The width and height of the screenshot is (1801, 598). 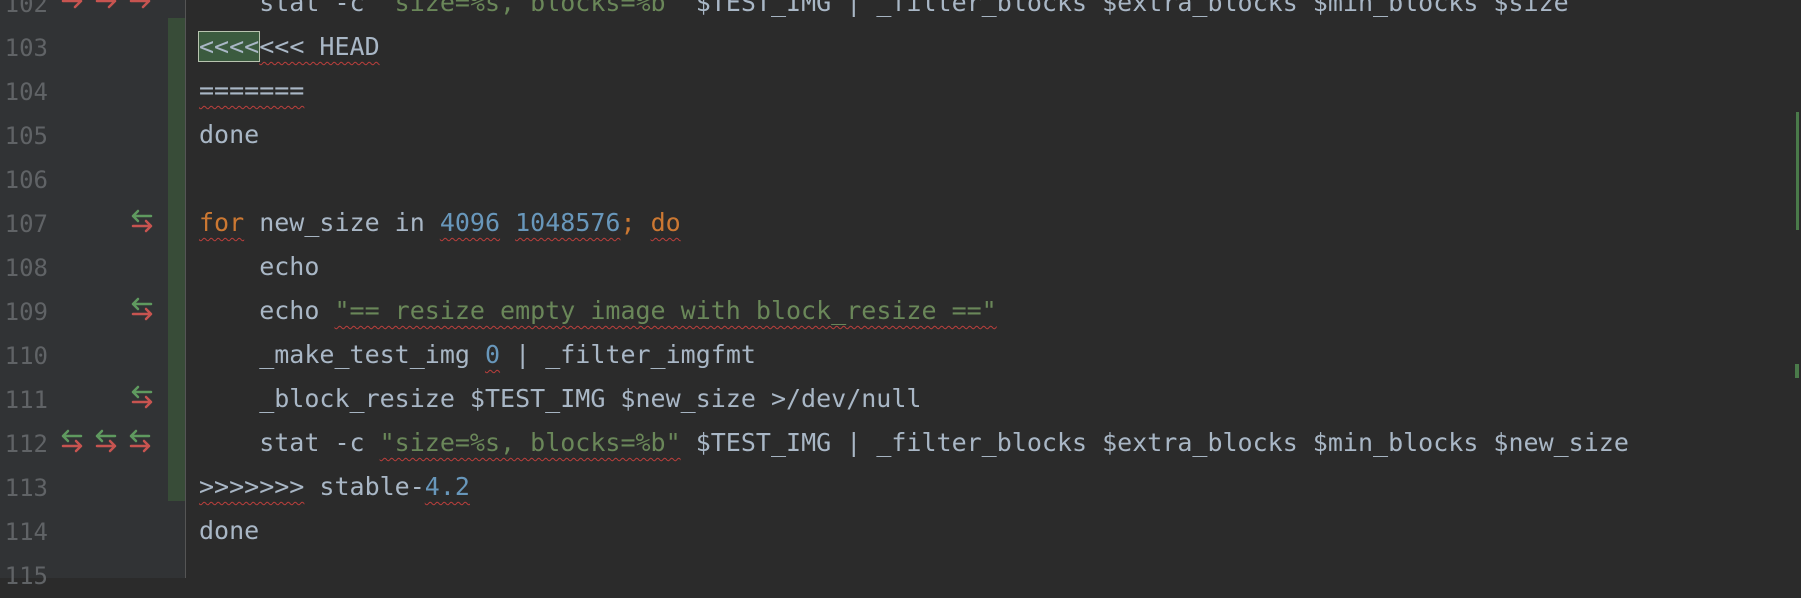 What do you see at coordinates (24, 488) in the screenshot?
I see `line-number: 113` at bounding box center [24, 488].